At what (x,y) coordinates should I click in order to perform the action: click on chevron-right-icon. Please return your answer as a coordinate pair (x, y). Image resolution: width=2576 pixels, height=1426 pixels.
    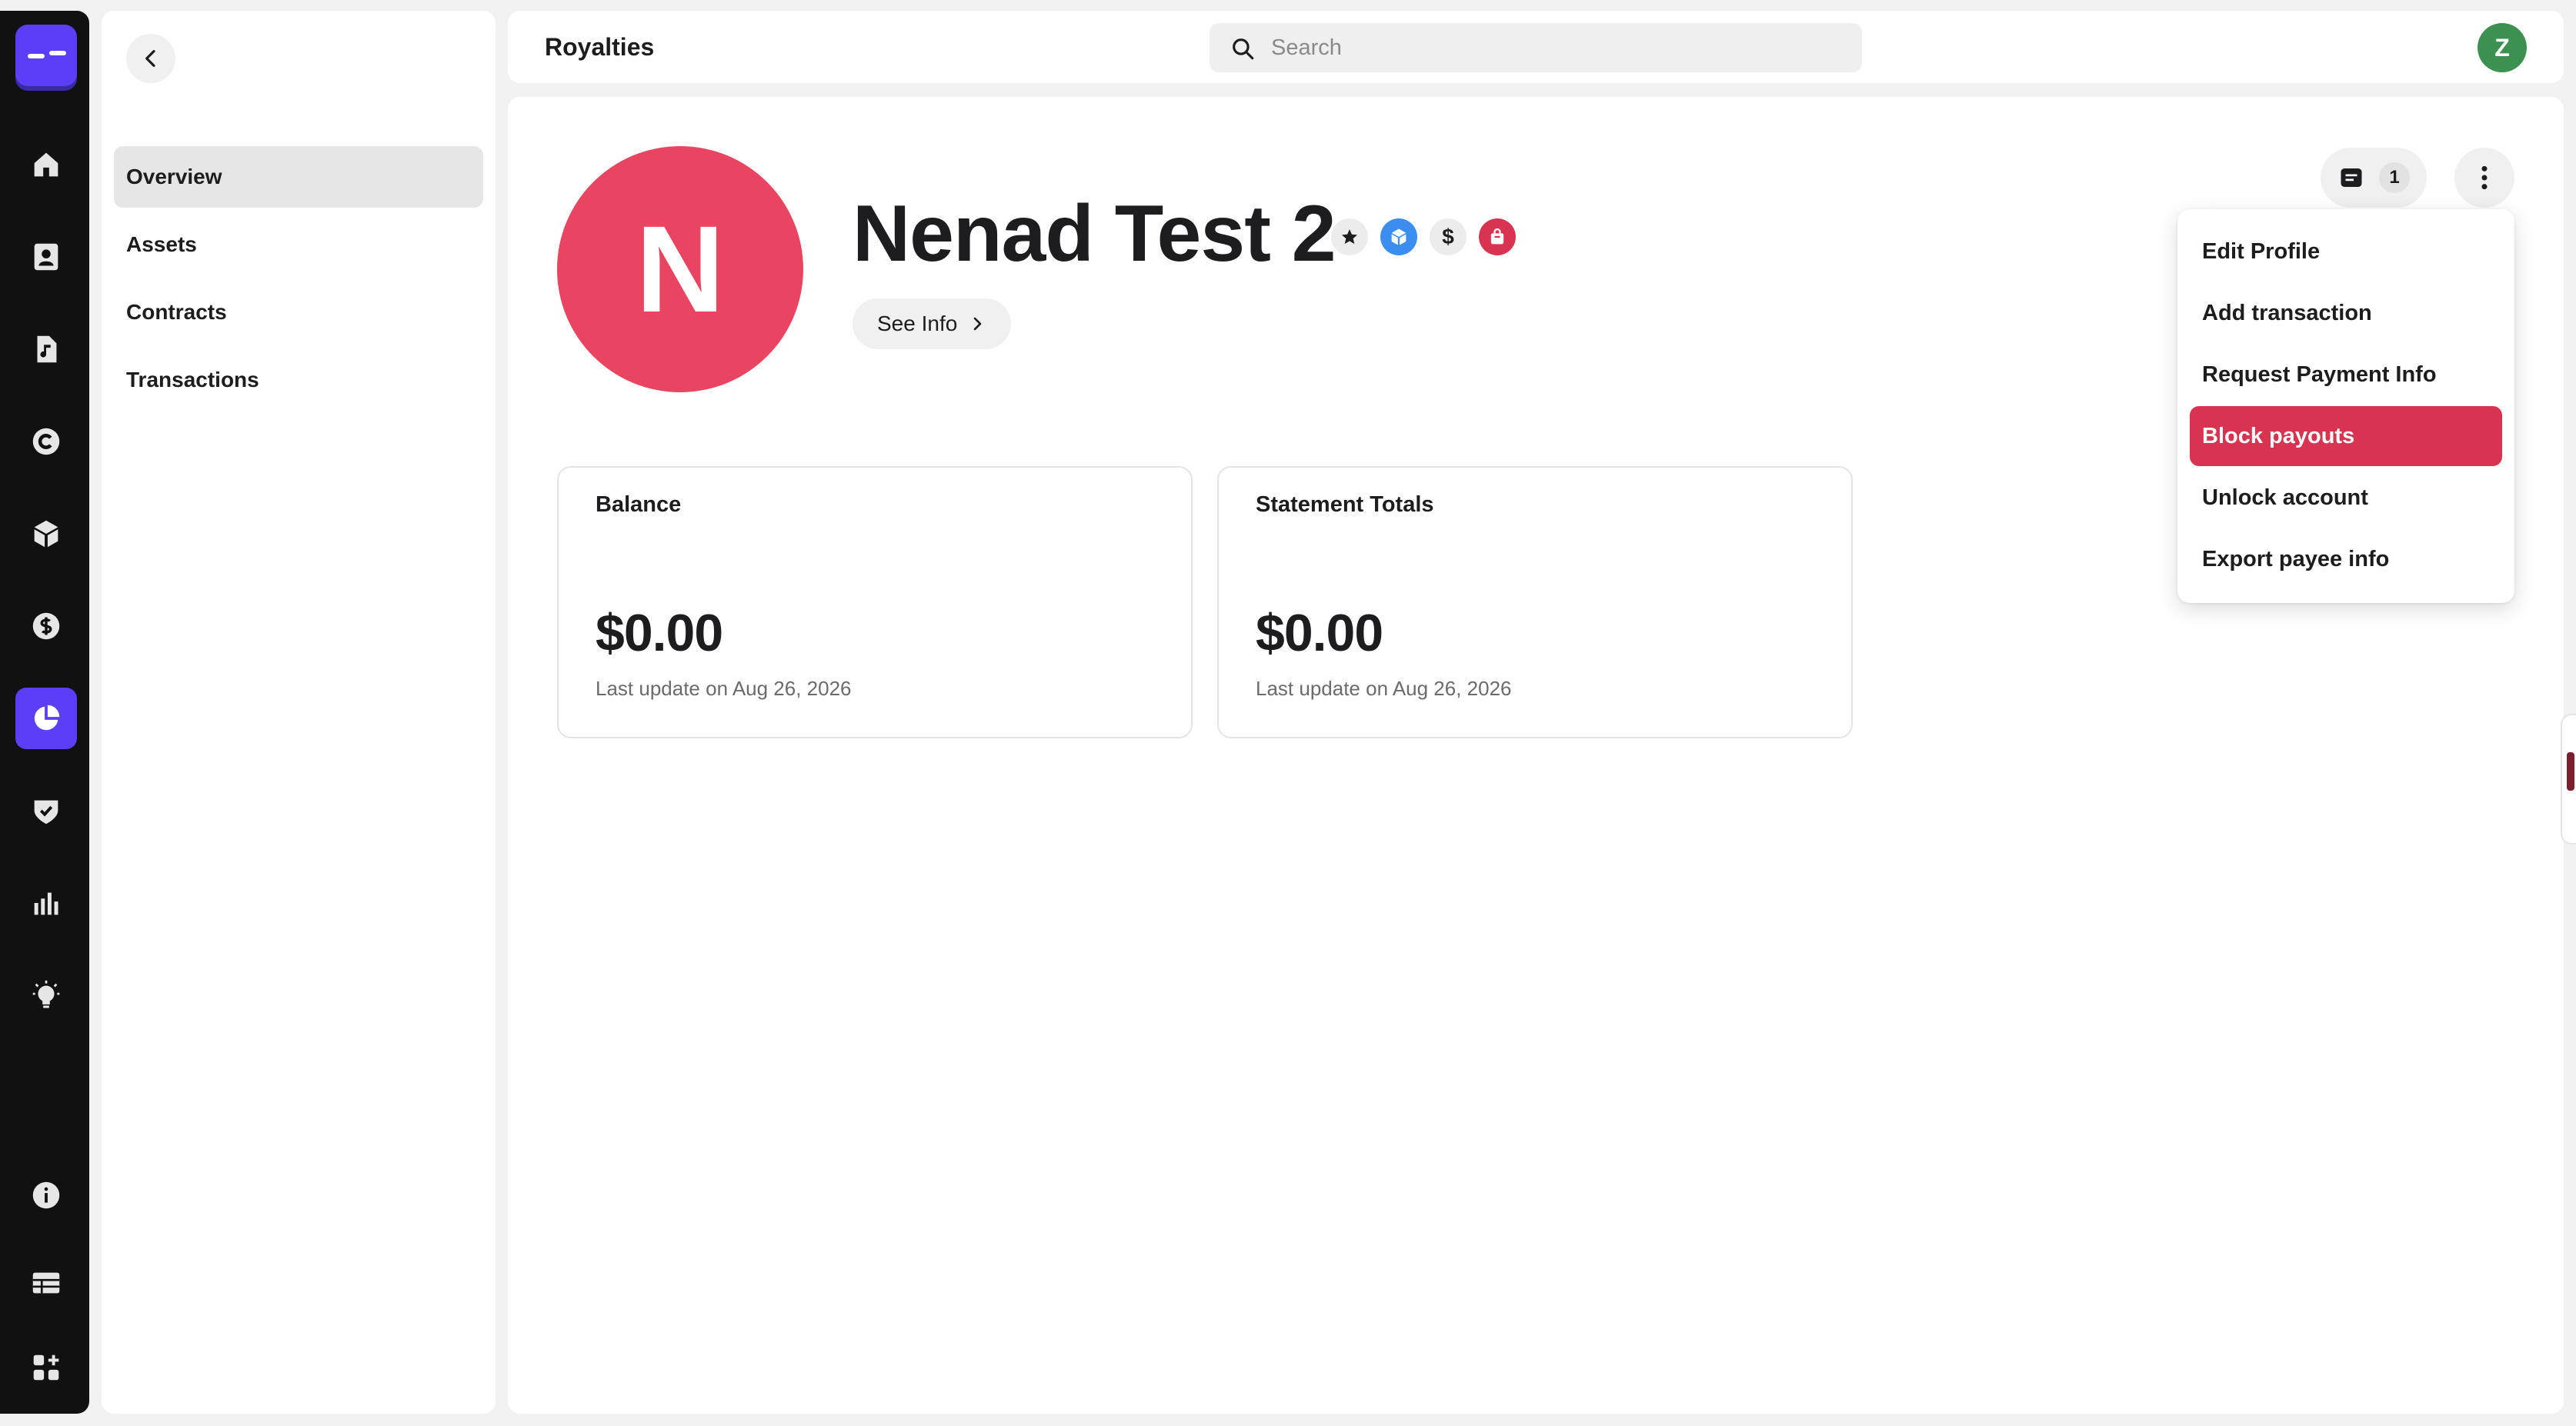
    Looking at the image, I should click on (978, 324).